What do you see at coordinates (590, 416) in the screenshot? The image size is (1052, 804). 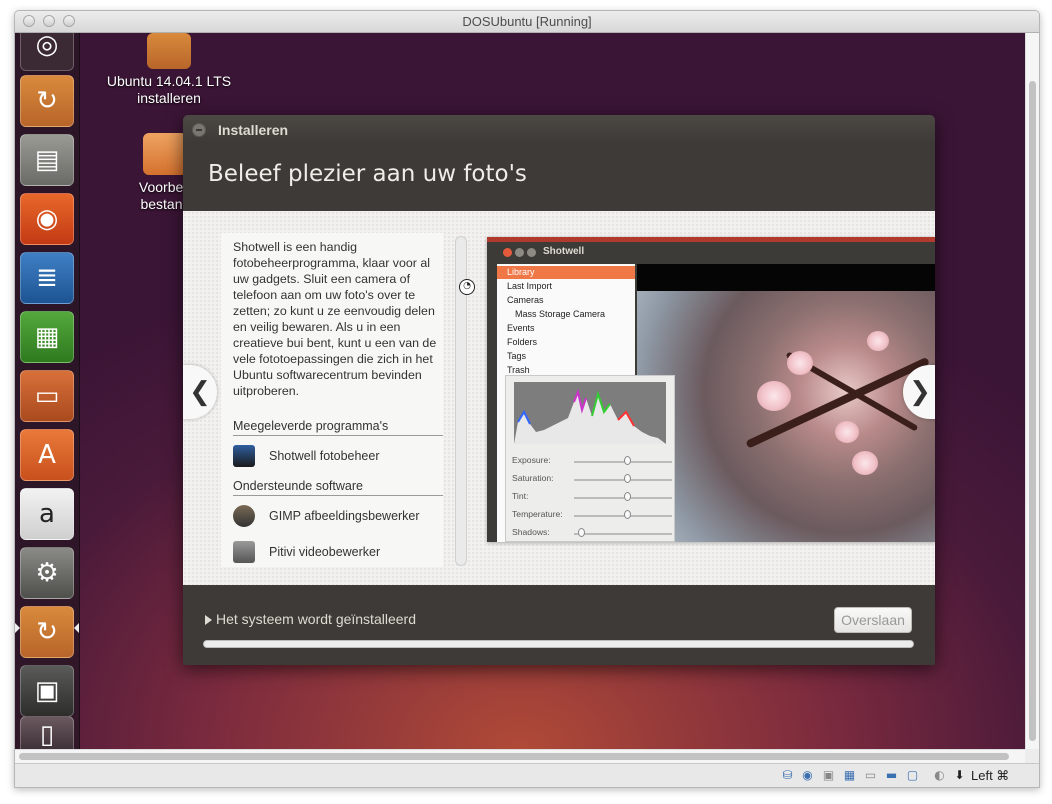 I see `histogram-graph` at bounding box center [590, 416].